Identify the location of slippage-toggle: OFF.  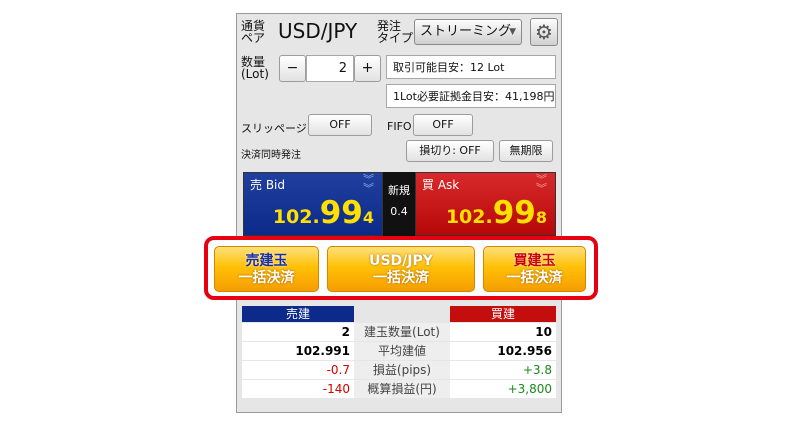
(340, 125).